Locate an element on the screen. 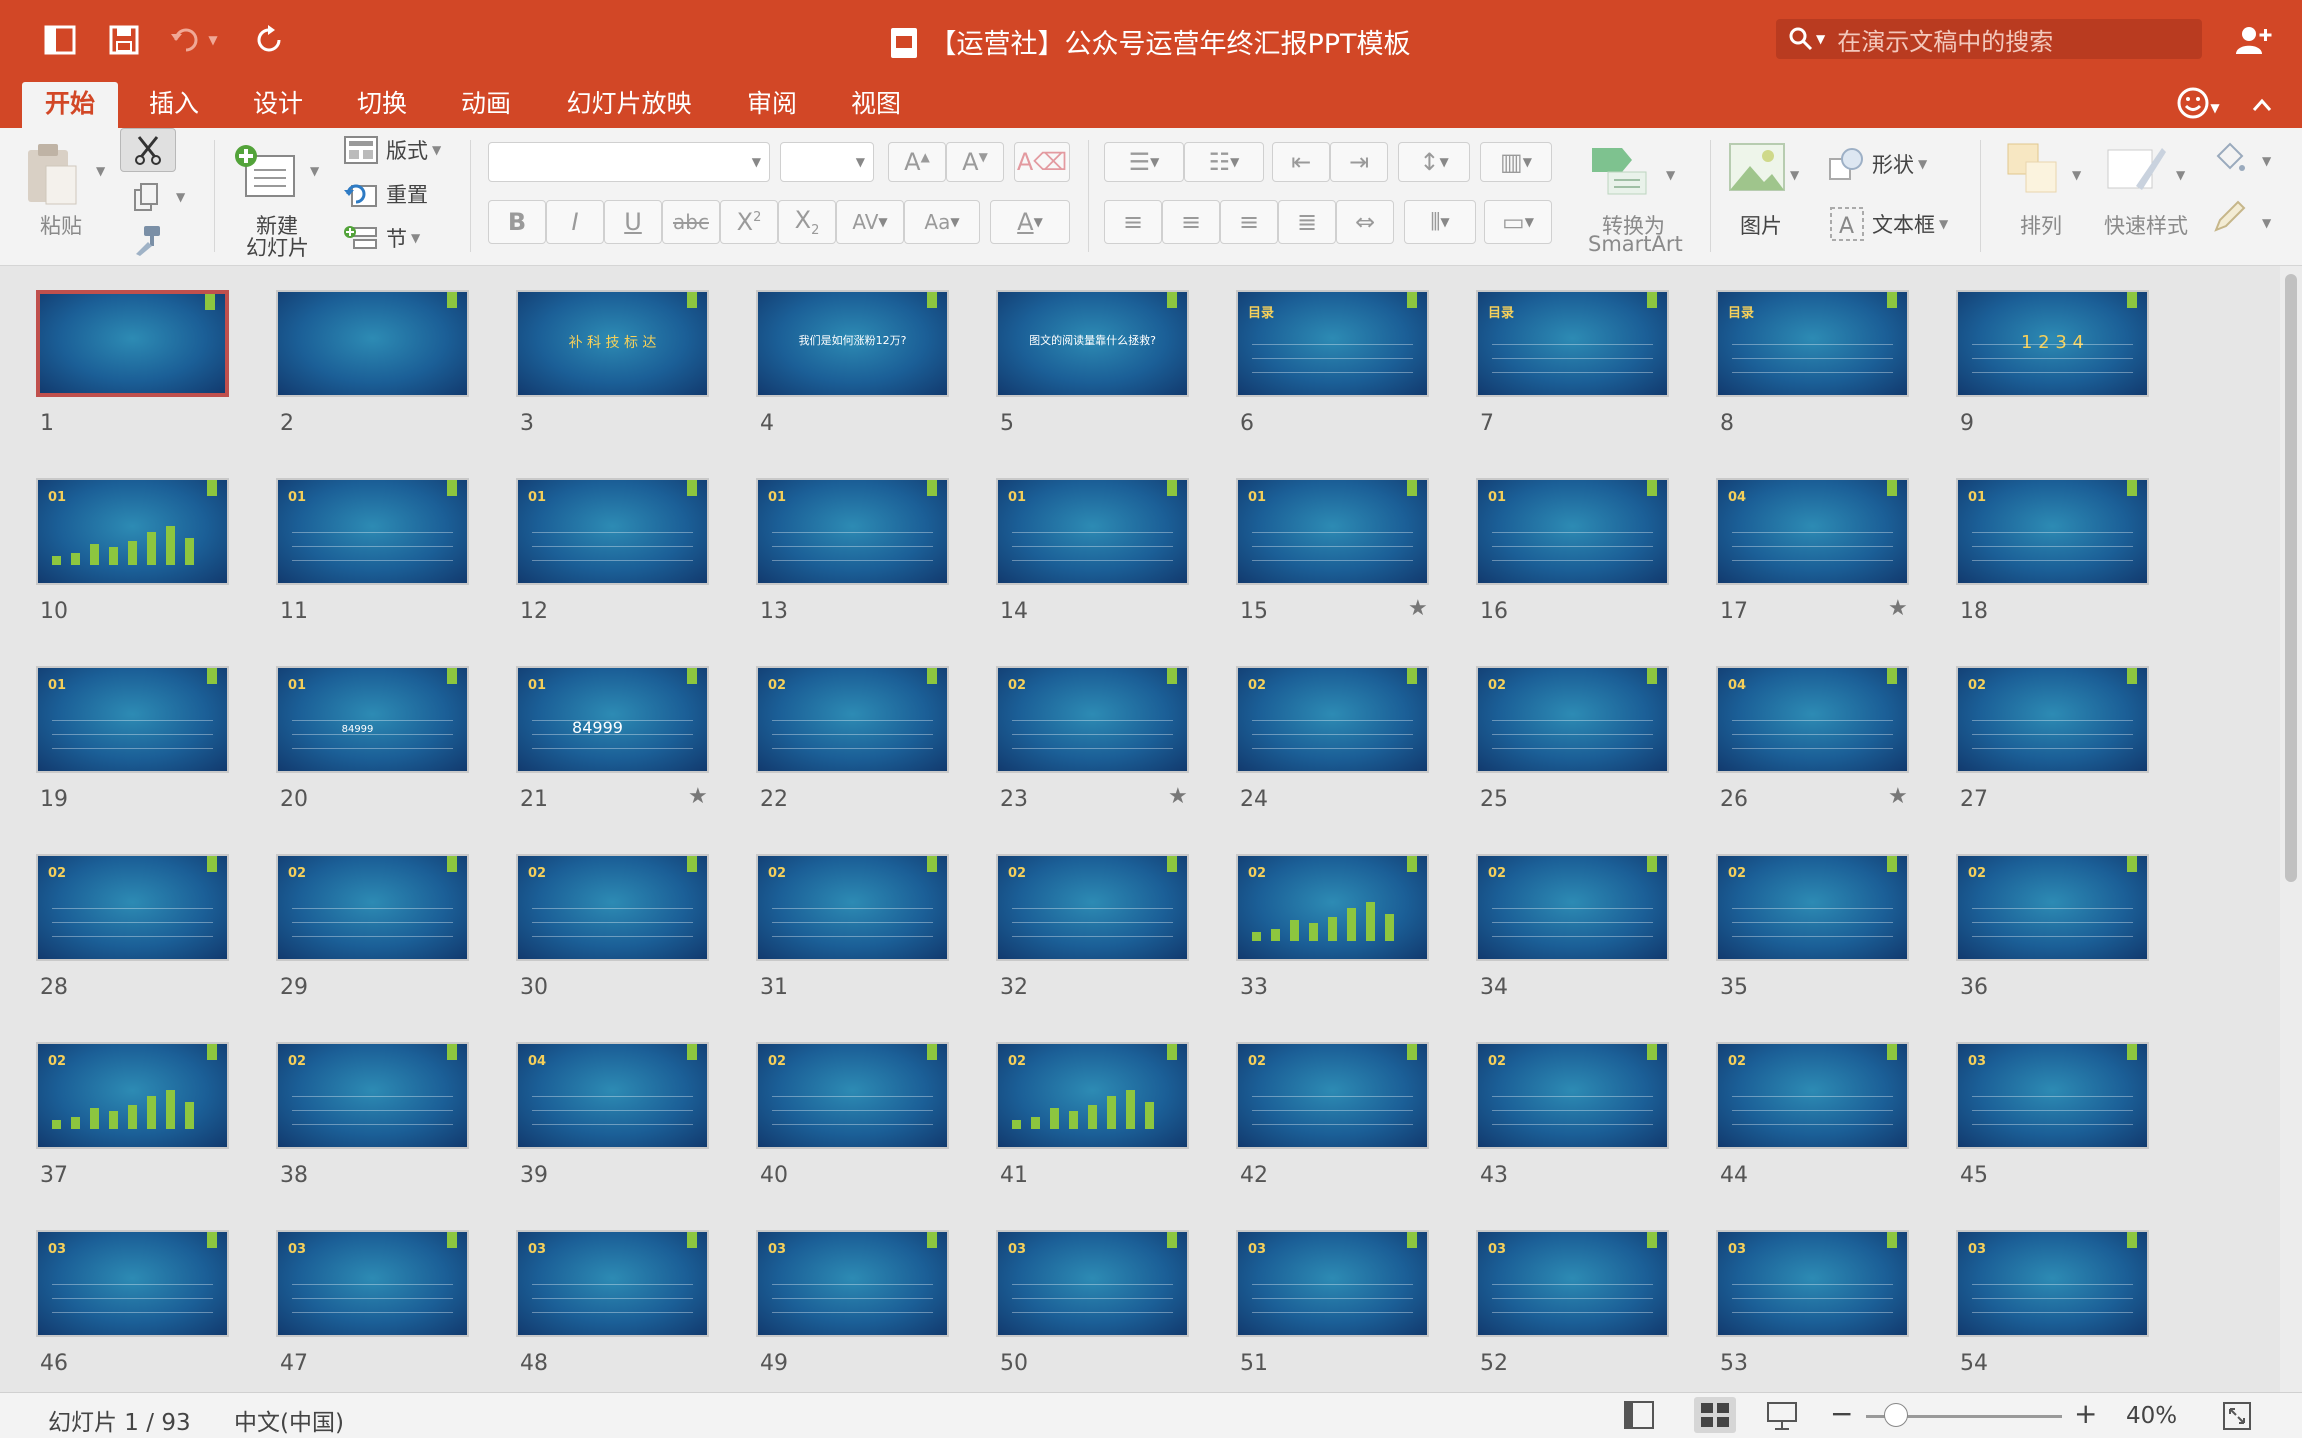 This screenshot has height=1438, width=2302. slide-thumbnail: 02 31 is located at coordinates (852, 927).